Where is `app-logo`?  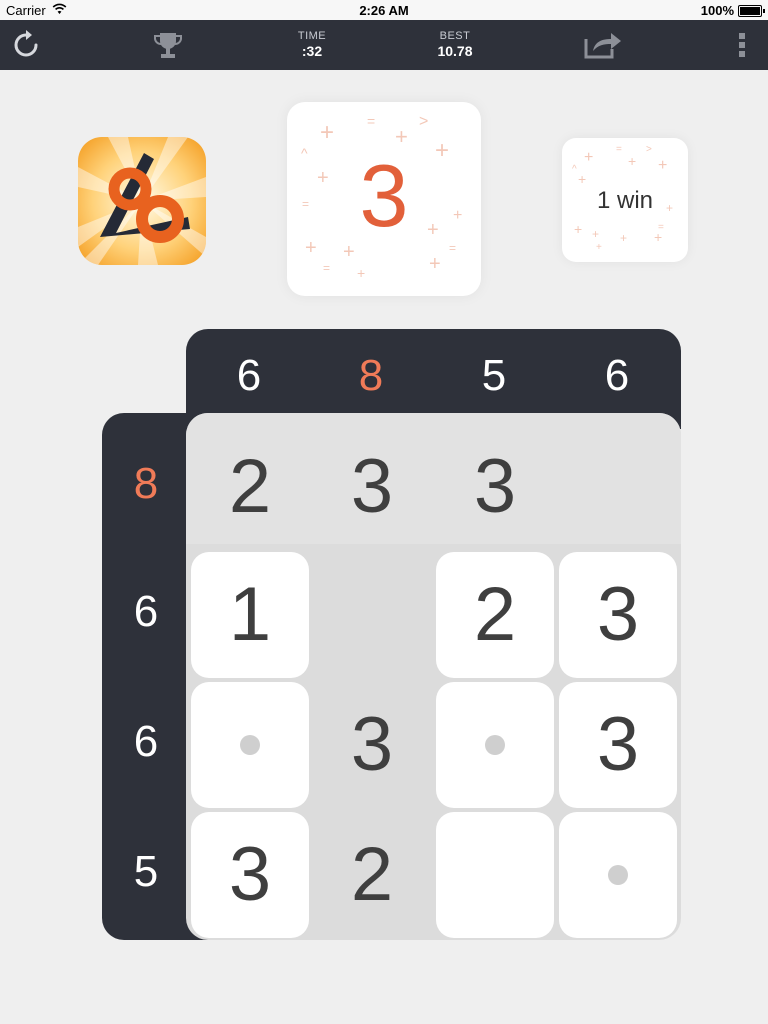 app-logo is located at coordinates (142, 201).